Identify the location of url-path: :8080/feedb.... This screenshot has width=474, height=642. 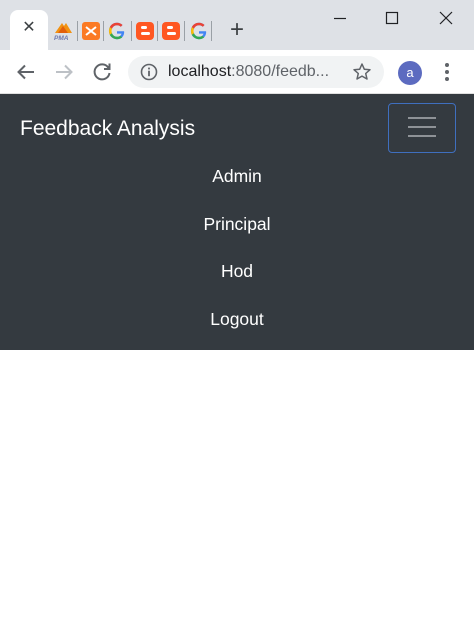
(280, 71).